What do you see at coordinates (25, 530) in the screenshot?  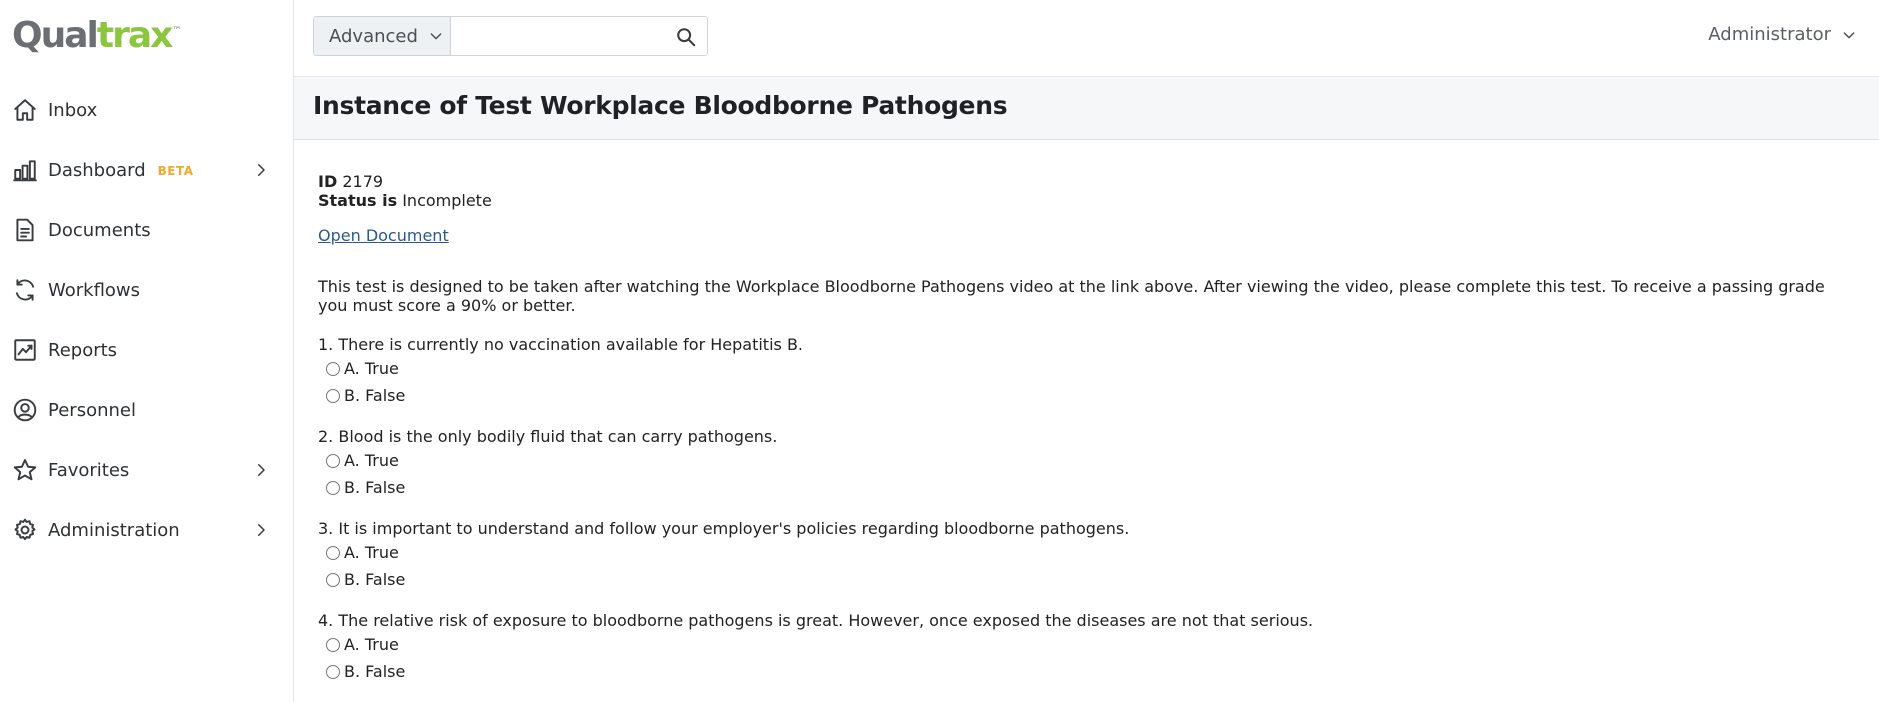 I see `gear-icon` at bounding box center [25, 530].